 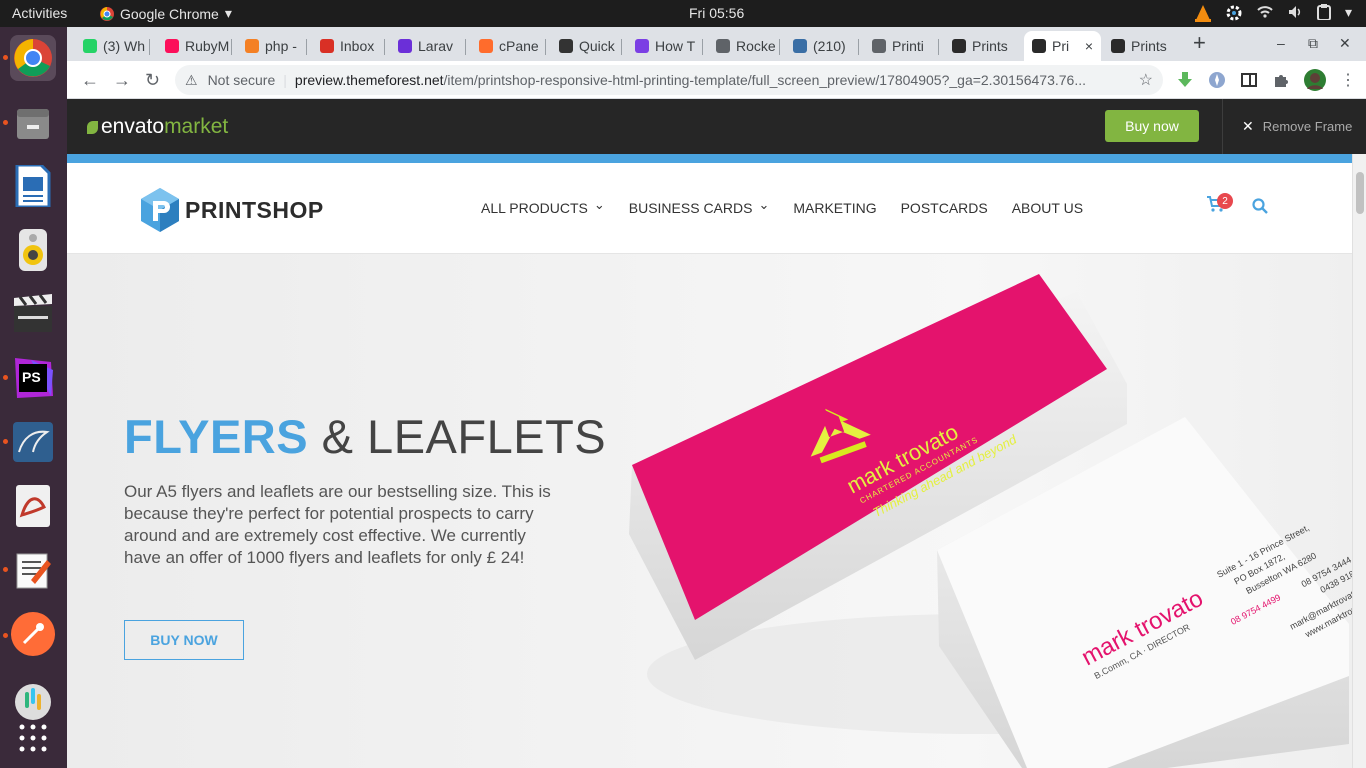 What do you see at coordinates (1294, 12) in the screenshot?
I see `volume-icon` at bounding box center [1294, 12].